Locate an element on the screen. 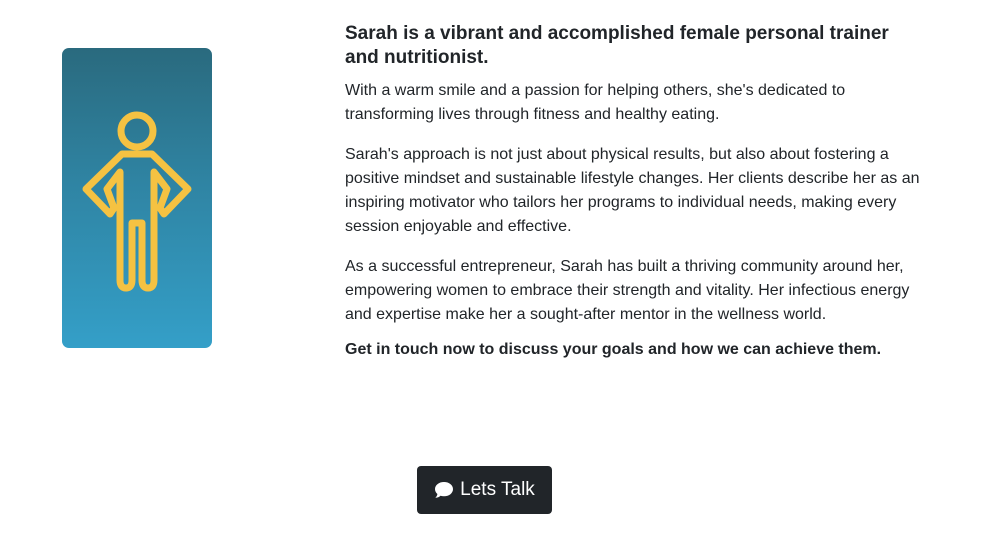 This screenshot has width=994, height=542. person-standing-icon is located at coordinates (137, 201).